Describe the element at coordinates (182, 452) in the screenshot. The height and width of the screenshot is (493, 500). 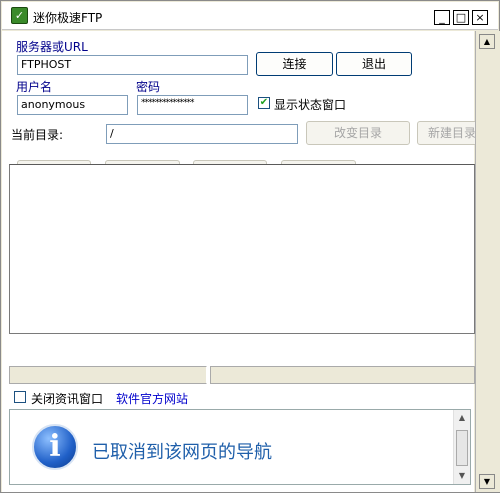
I see `info-message: 已取消到该网页的导航` at that location.